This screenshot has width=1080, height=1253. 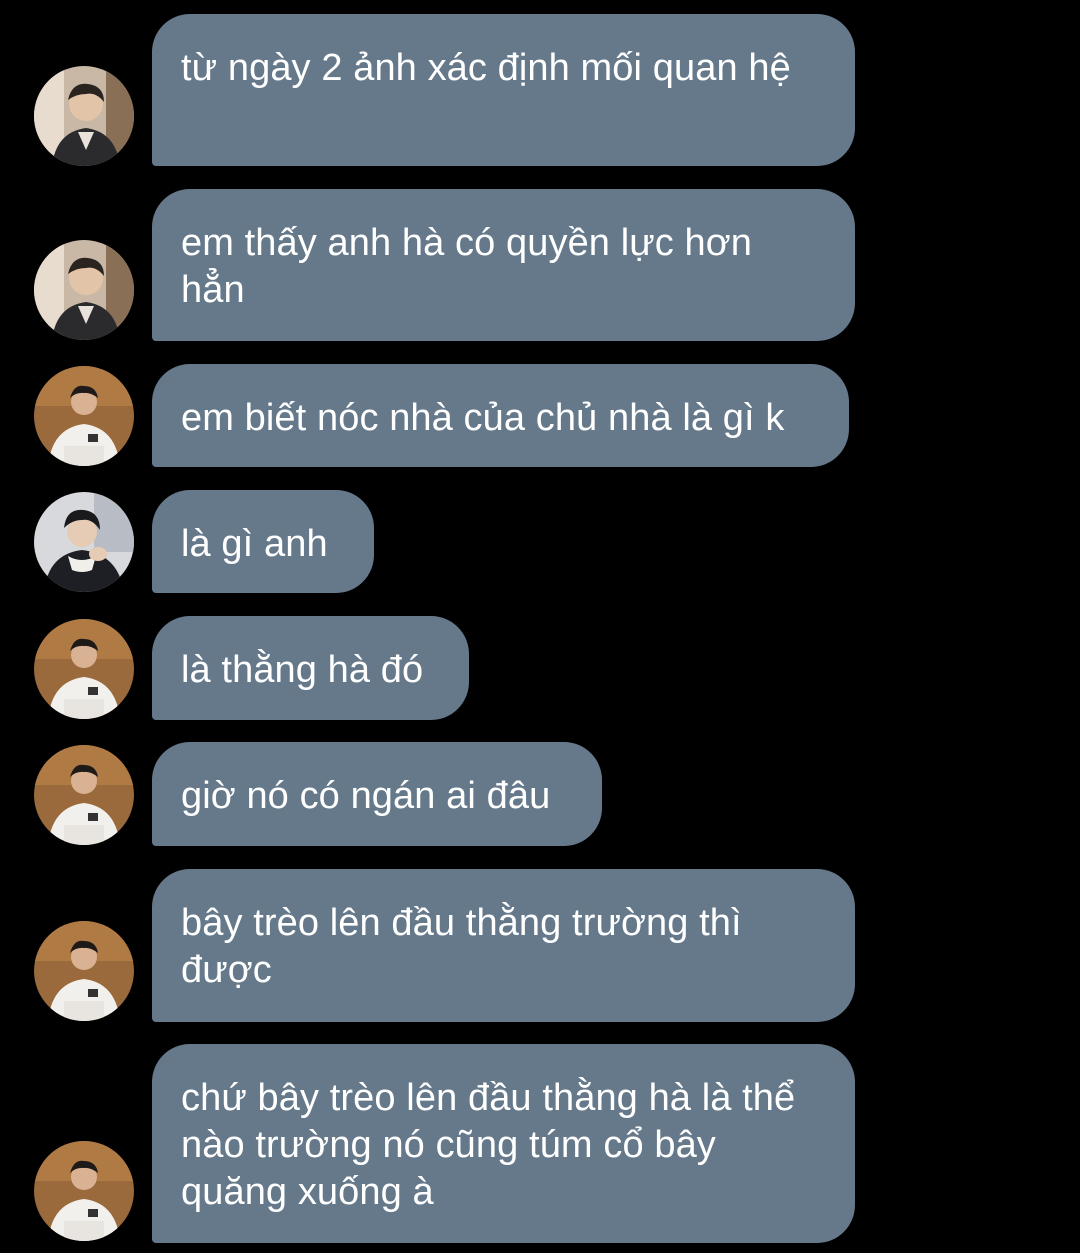 What do you see at coordinates (500, 415) in the screenshot?
I see `message-bubble: em biết nóc nhà của chủ nhà là gì k` at bounding box center [500, 415].